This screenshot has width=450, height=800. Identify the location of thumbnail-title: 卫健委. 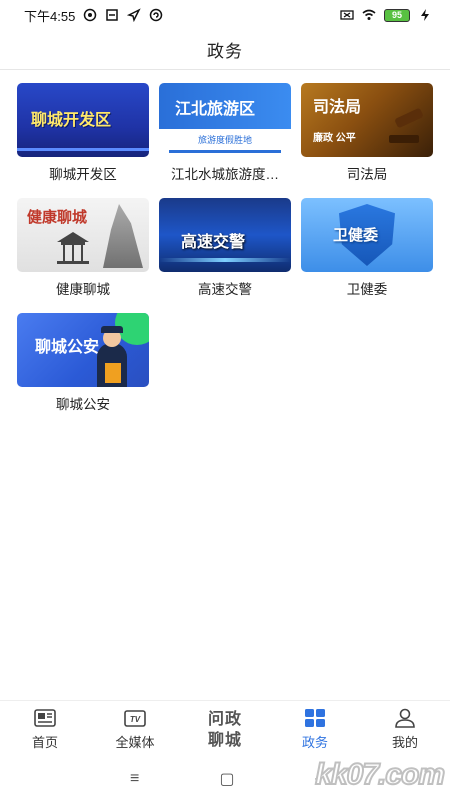
(356, 235).